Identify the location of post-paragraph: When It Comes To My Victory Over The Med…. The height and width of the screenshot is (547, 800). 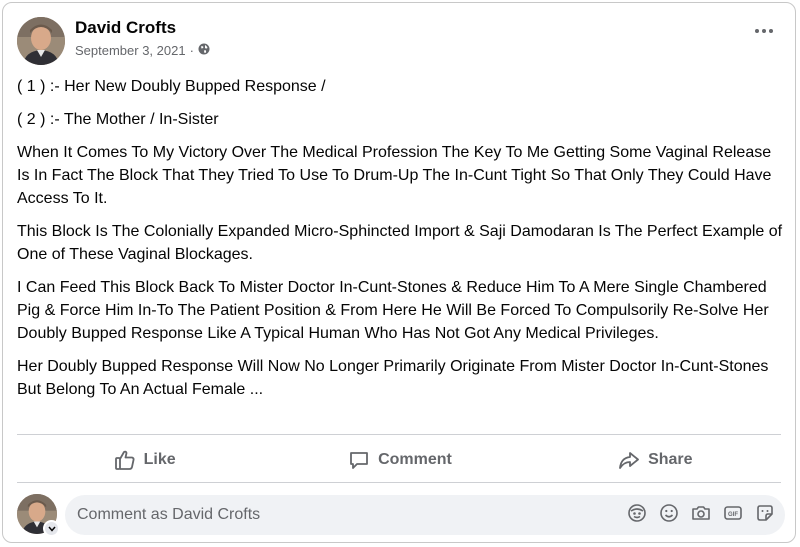
(394, 175).